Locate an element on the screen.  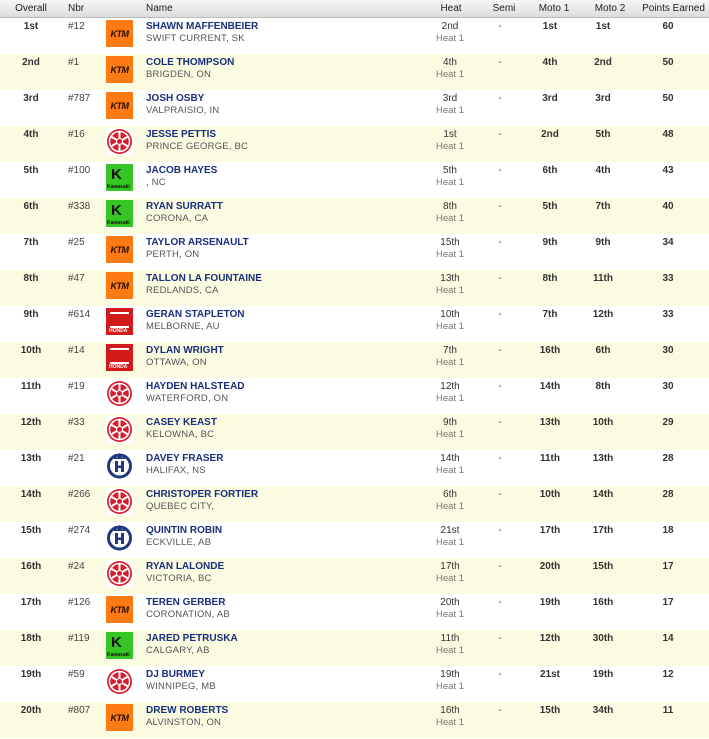
rider-name: DREW ROBERTS is located at coordinates (187, 710).